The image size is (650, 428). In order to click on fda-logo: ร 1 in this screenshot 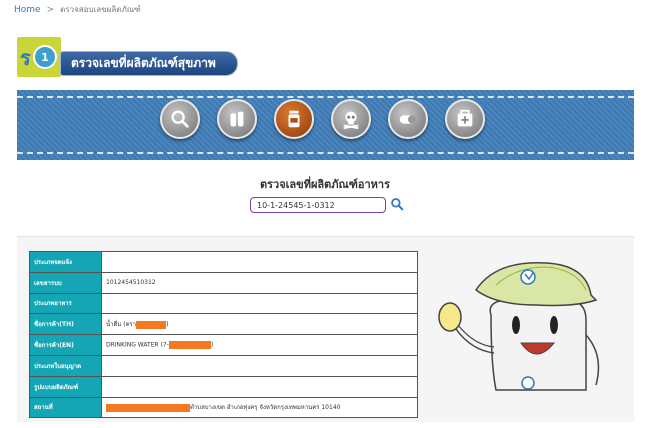, I will do `click(39, 57)`.